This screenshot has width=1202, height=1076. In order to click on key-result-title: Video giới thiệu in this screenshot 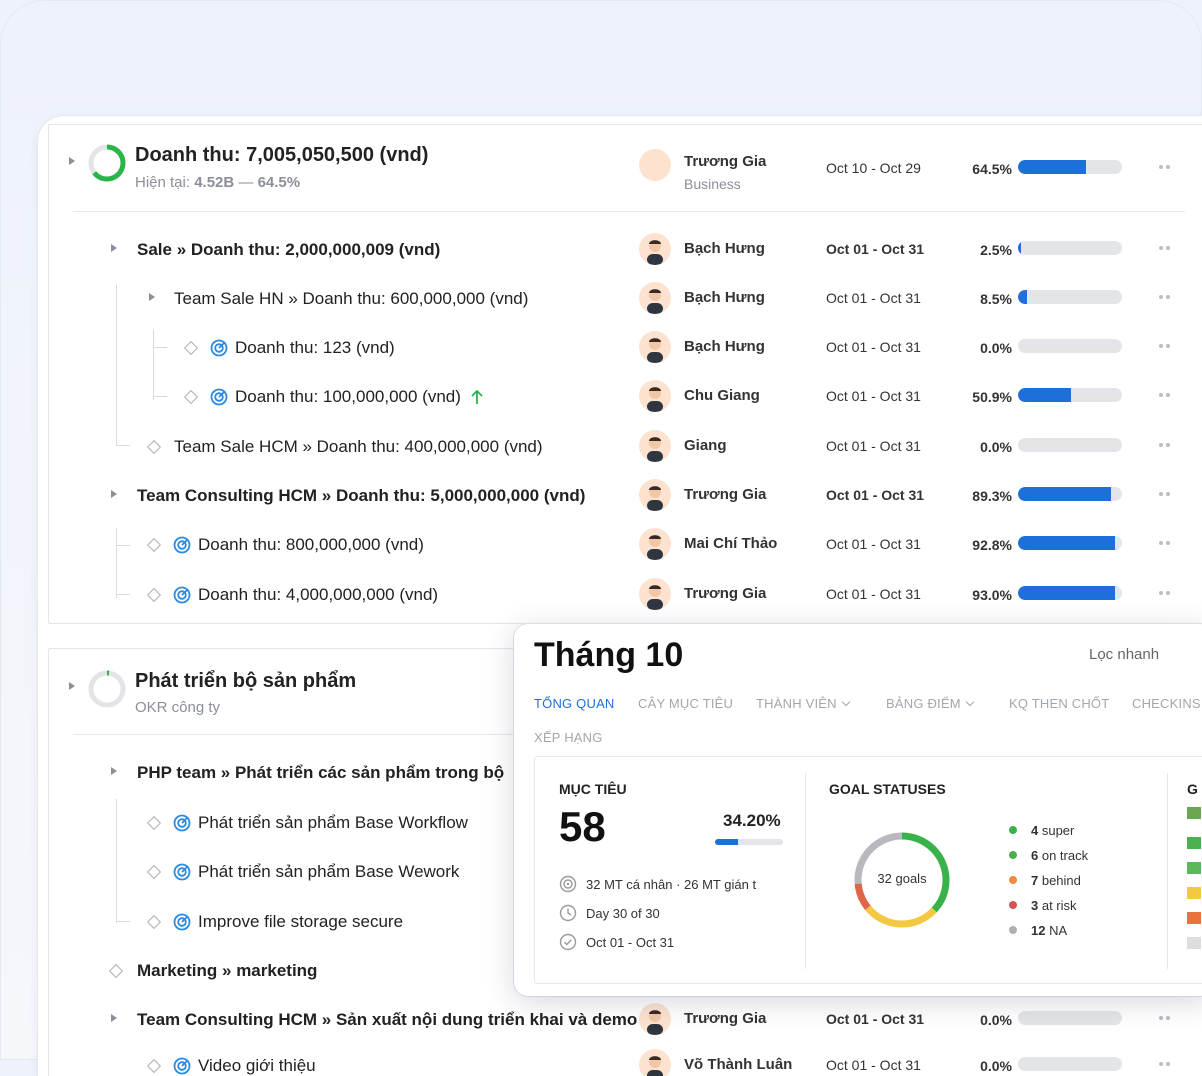, I will do `click(257, 1066)`.